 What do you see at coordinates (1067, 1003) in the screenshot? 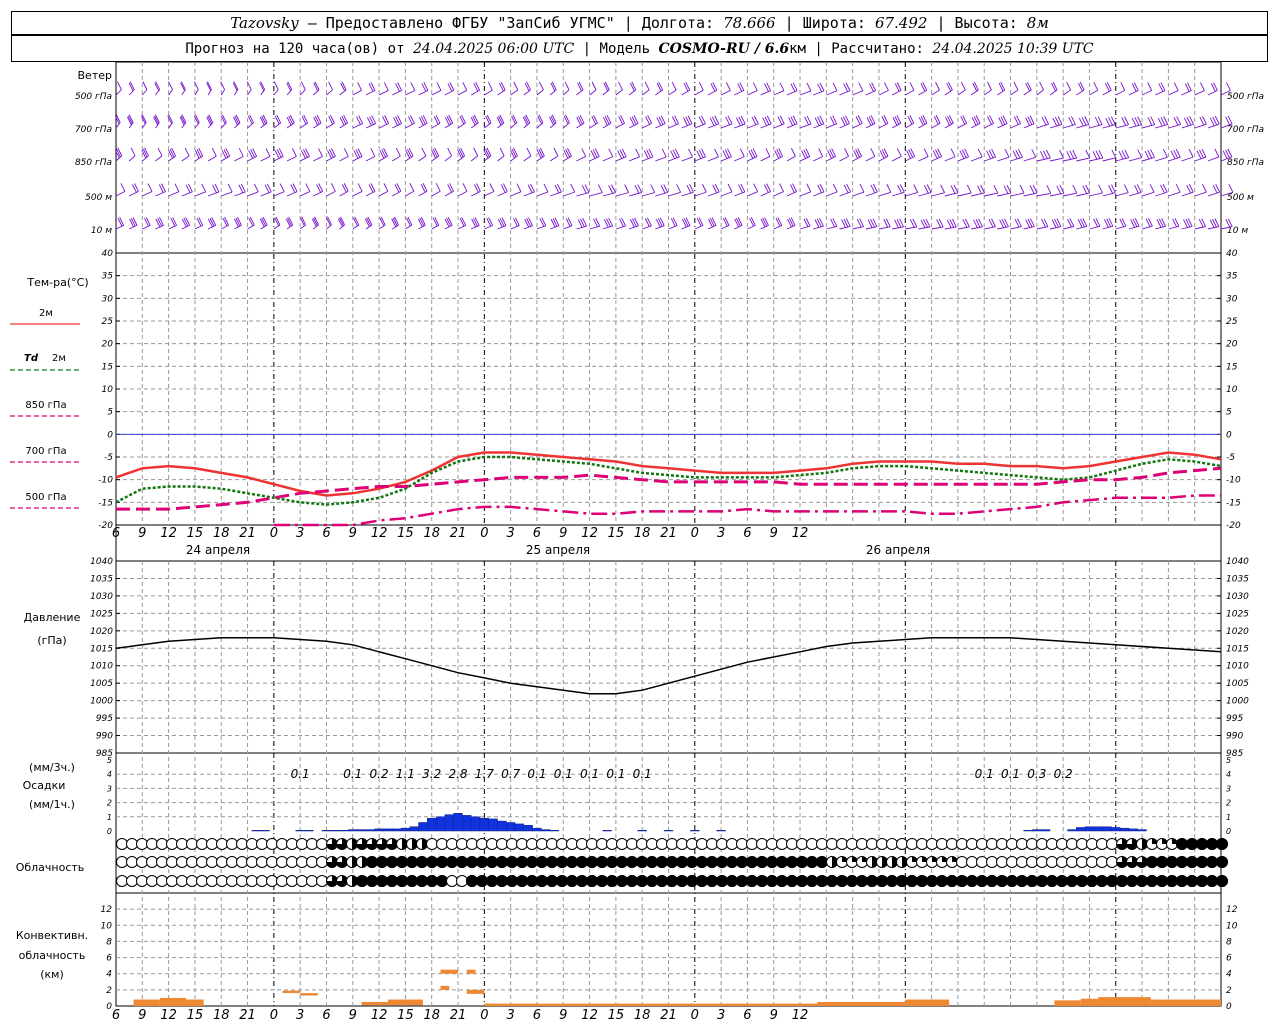
I see `conv-bar` at bounding box center [1067, 1003].